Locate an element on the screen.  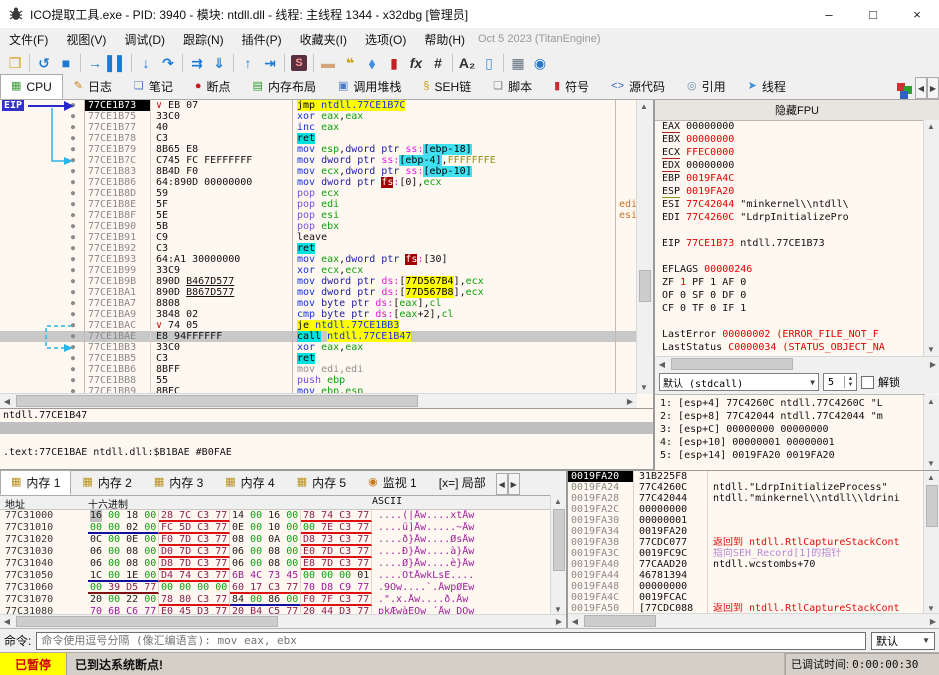
tab-dump-4: ▦ 内存 4 is located at coordinates (249, 482).